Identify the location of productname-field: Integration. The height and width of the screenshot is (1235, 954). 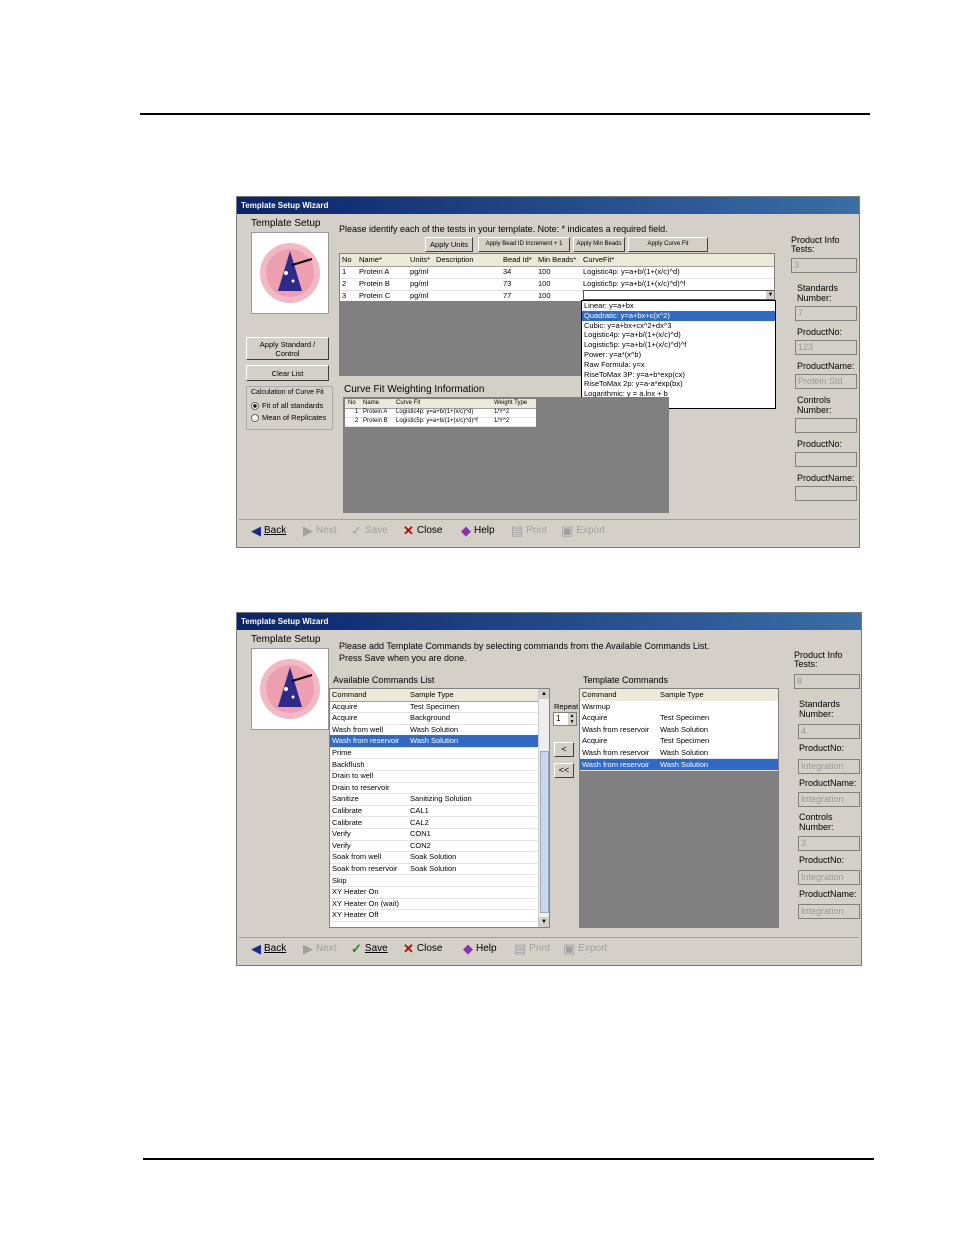
(829, 799).